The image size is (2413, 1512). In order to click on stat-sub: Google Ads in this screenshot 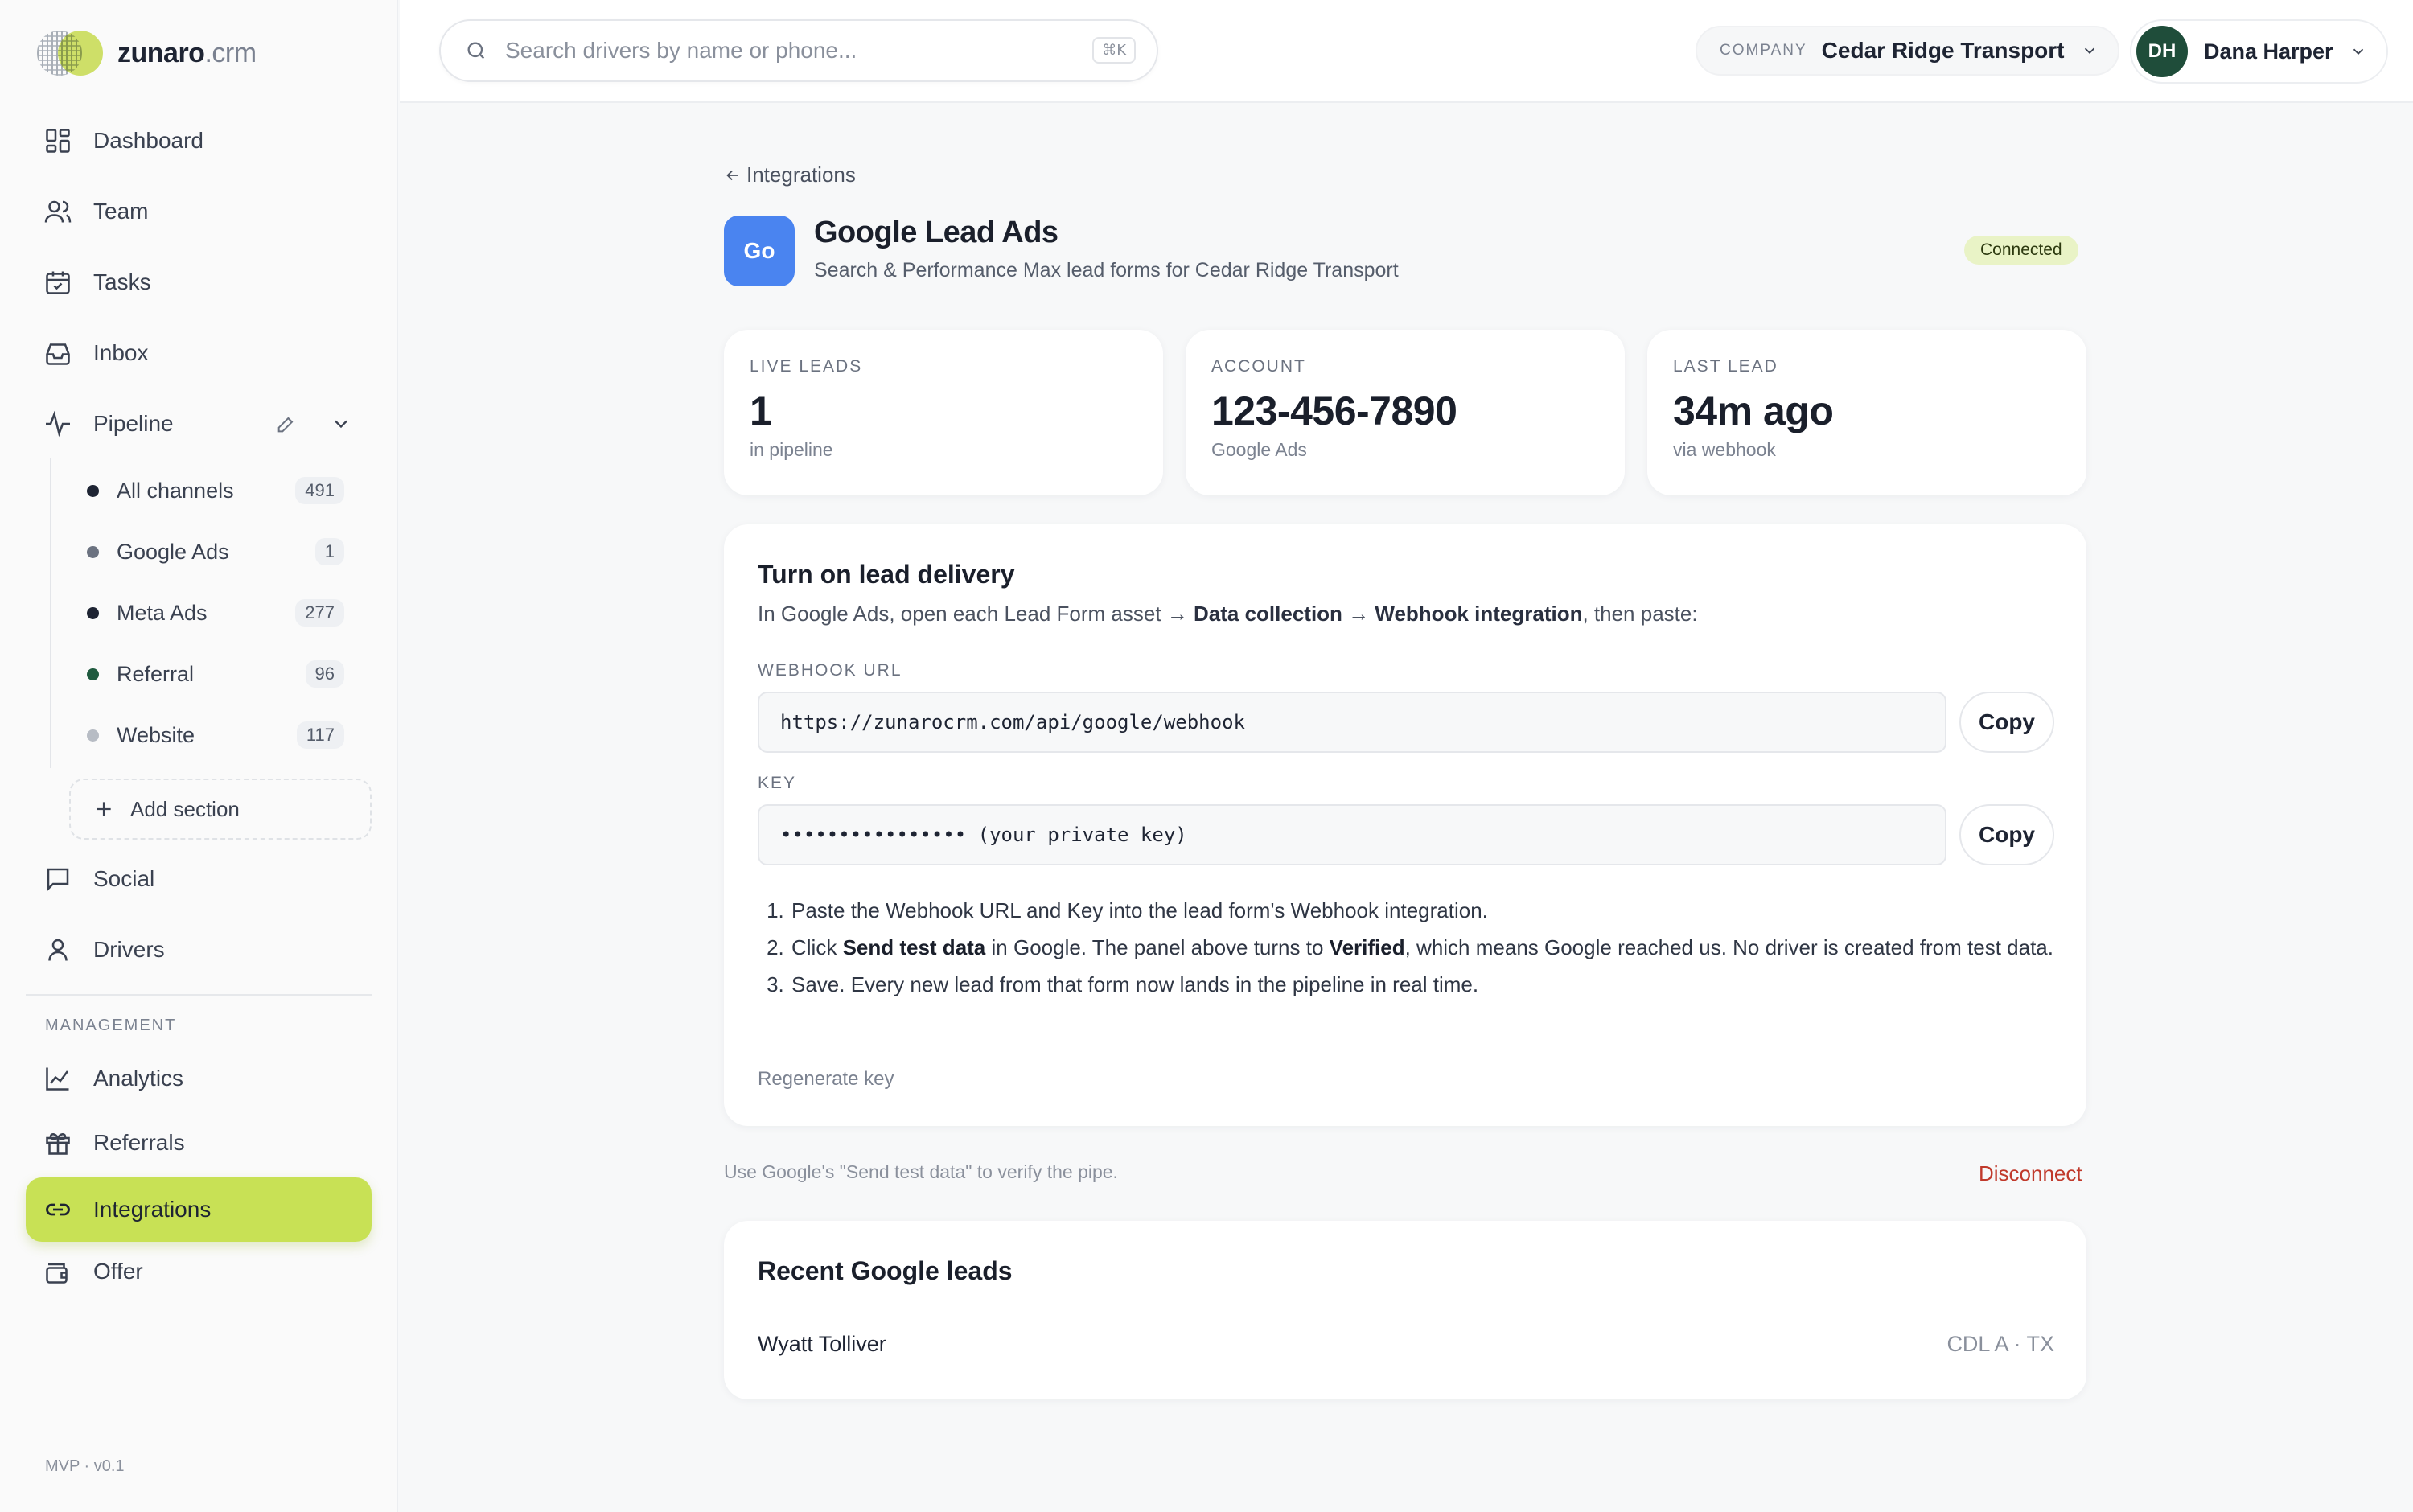, I will do `click(1259, 450)`.